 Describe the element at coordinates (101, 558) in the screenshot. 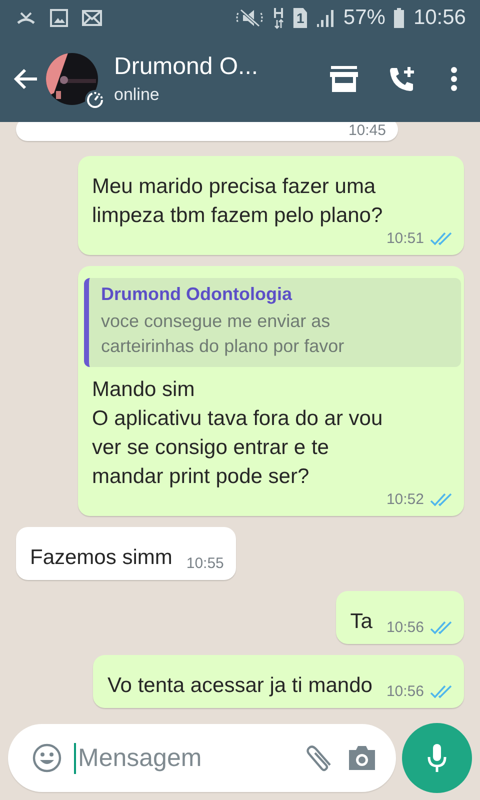

I see `message-text: Fazemos simm` at that location.